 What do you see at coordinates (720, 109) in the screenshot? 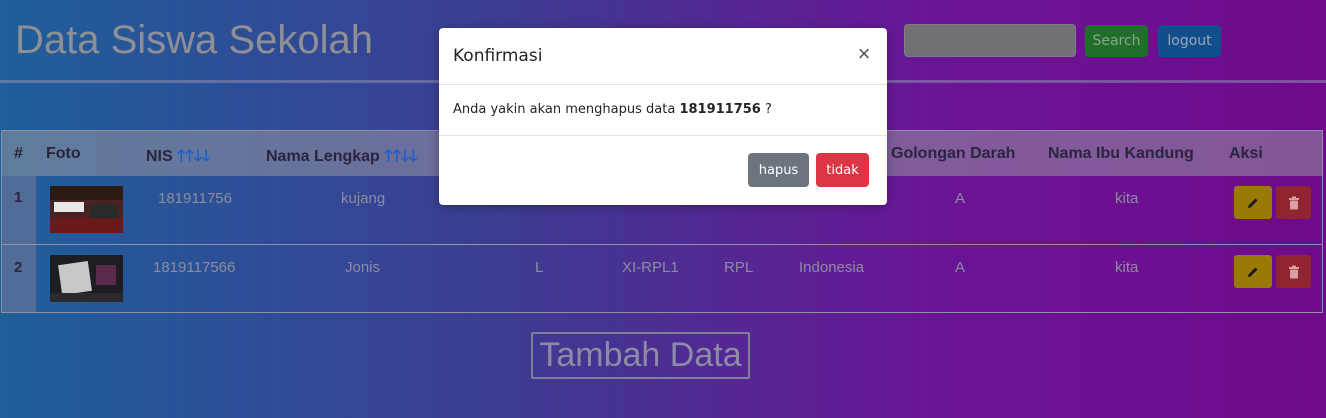
I see `dialog-message-id: 181911756` at bounding box center [720, 109].